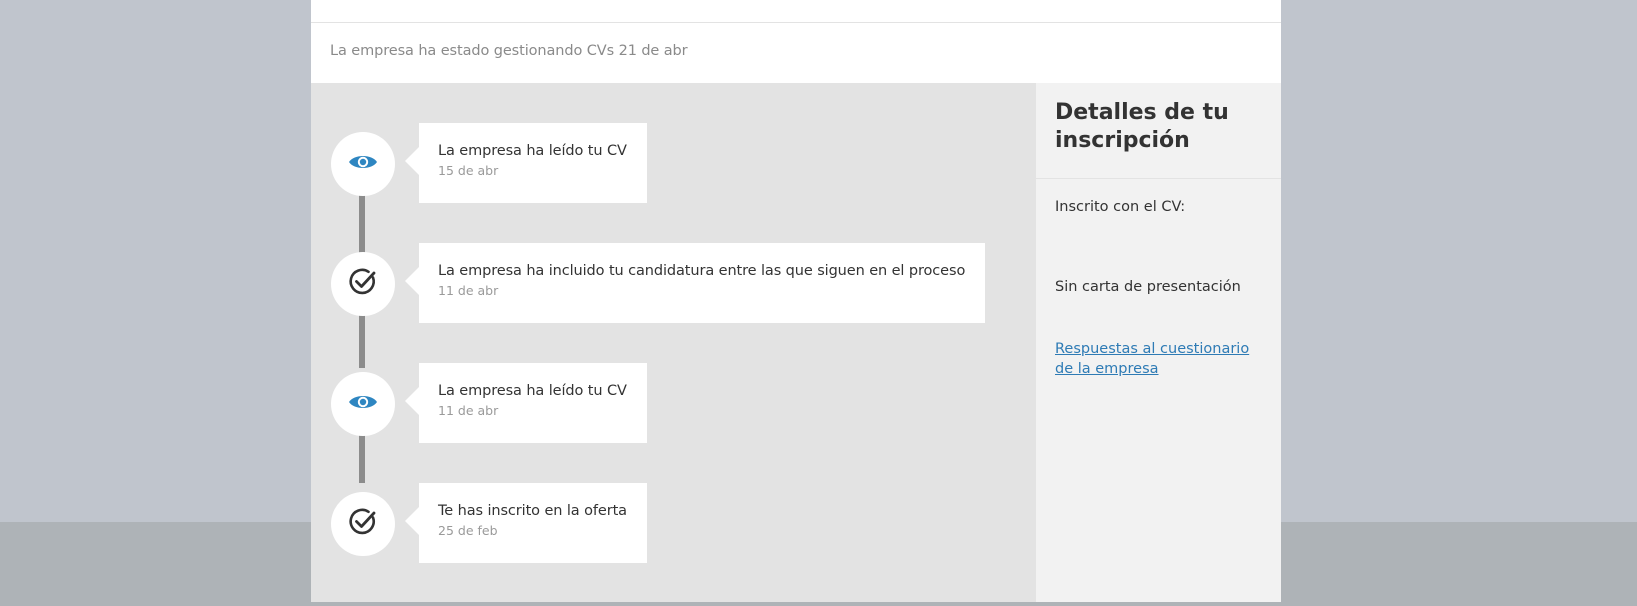 Image resolution: width=1637 pixels, height=606 pixels. Describe the element at coordinates (468, 530) in the screenshot. I see `event-date: 25 de feb` at that location.